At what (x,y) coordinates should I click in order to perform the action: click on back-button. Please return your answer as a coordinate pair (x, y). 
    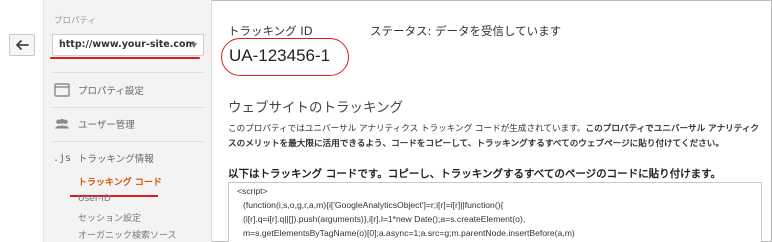
    Looking at the image, I should click on (22, 45).